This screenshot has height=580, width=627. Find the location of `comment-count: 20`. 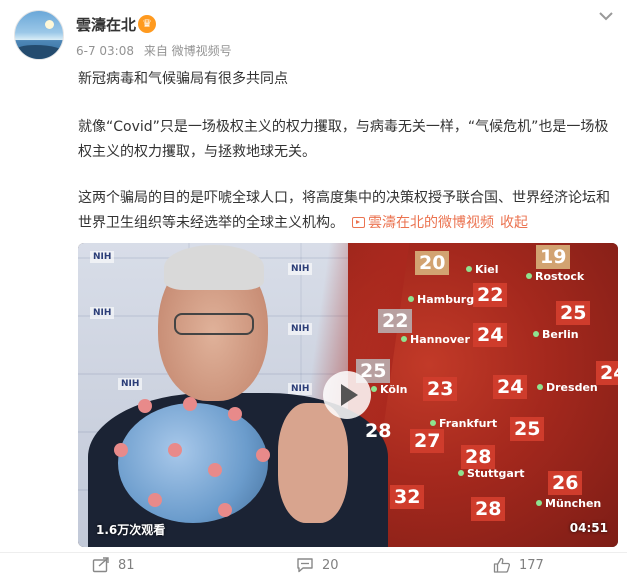

comment-count: 20 is located at coordinates (330, 565).